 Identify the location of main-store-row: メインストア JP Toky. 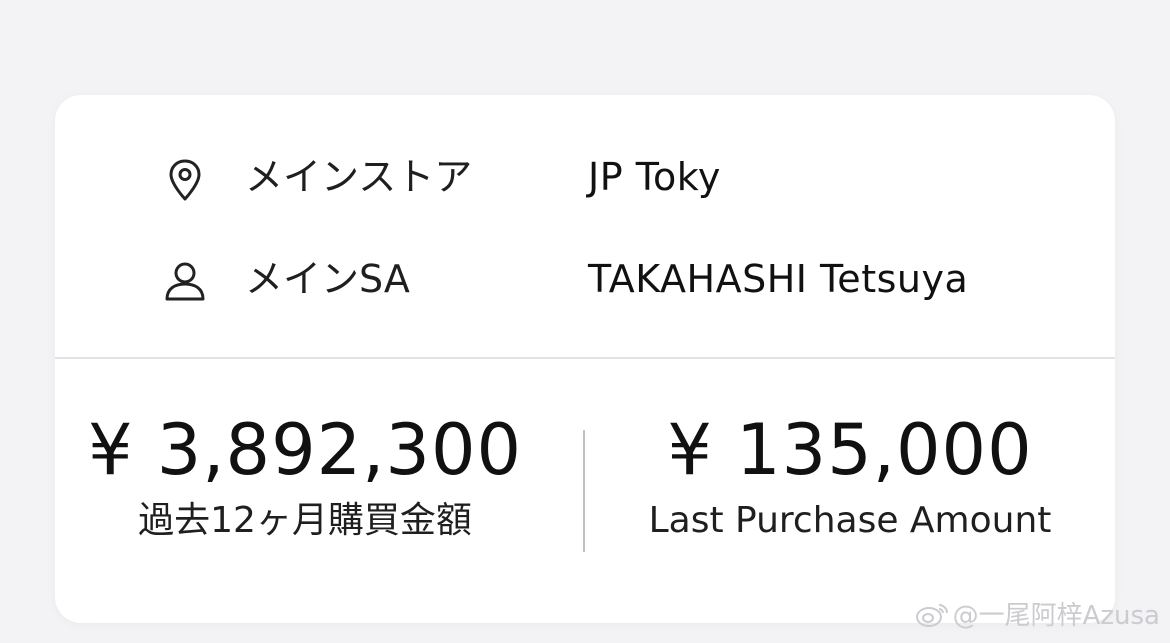
(585, 177).